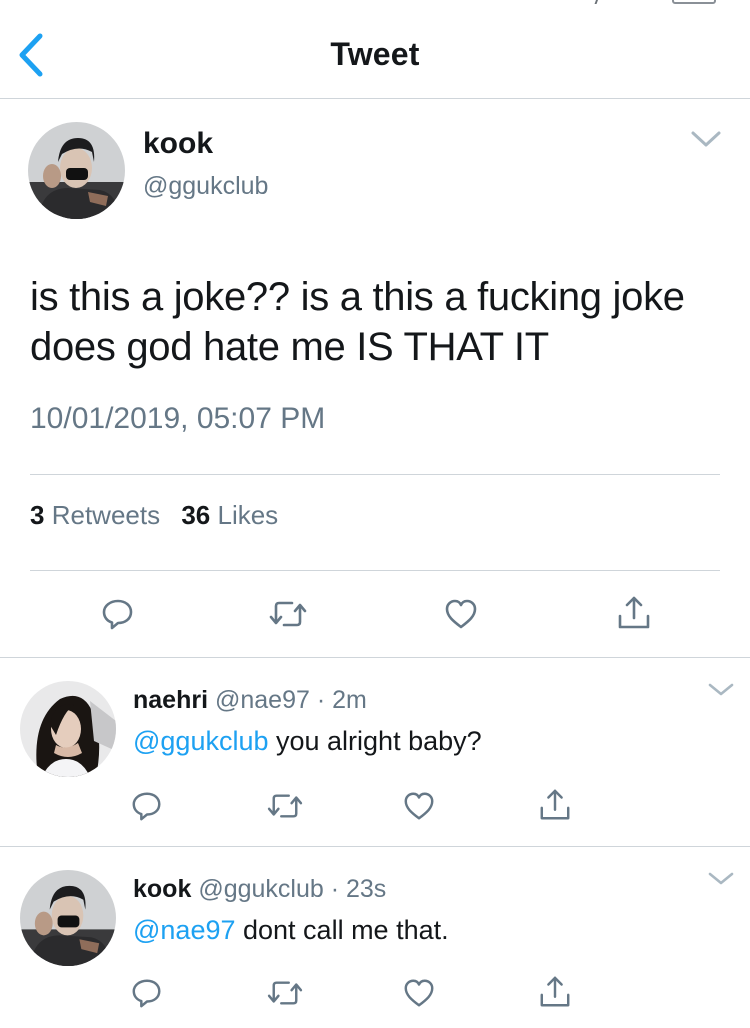 The width and height of the screenshot is (750, 1028). I want to click on reply-author-name: naehri, so click(170, 700).